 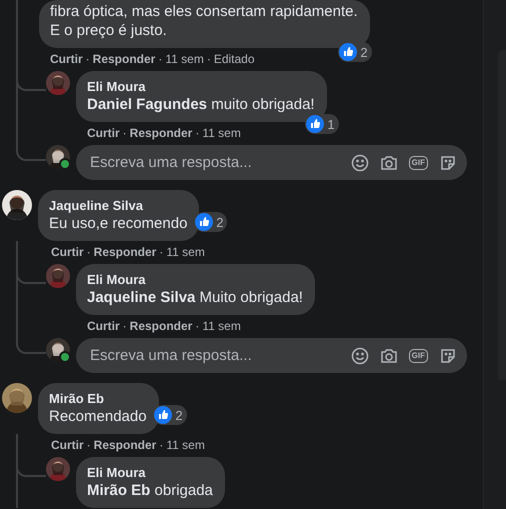 I want to click on reply-text: Jaqueline Silva Muito obrigada!, so click(x=195, y=297).